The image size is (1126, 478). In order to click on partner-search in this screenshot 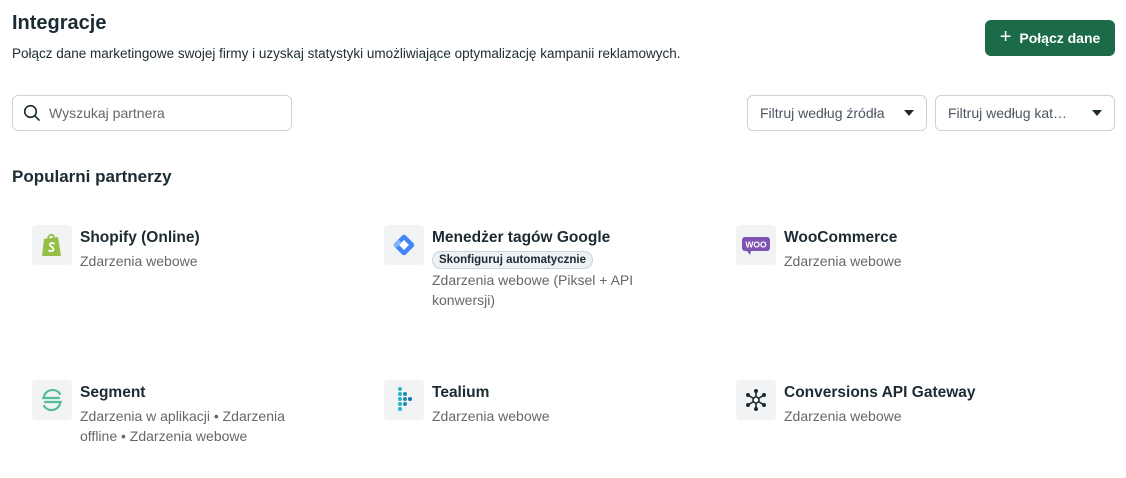, I will do `click(152, 113)`.